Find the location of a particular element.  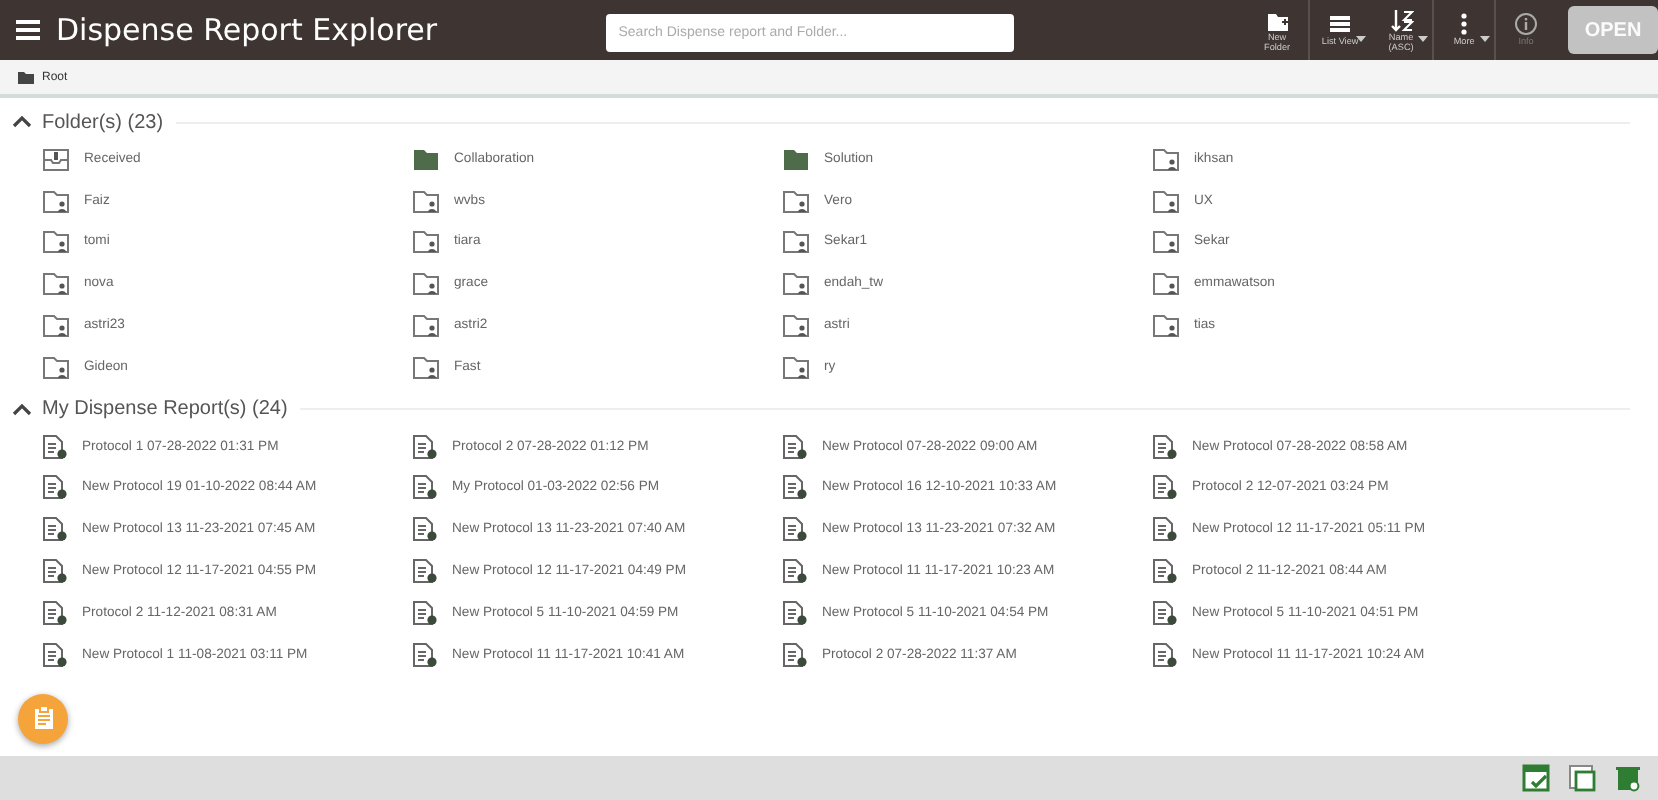

menu-icon is located at coordinates (28, 30).